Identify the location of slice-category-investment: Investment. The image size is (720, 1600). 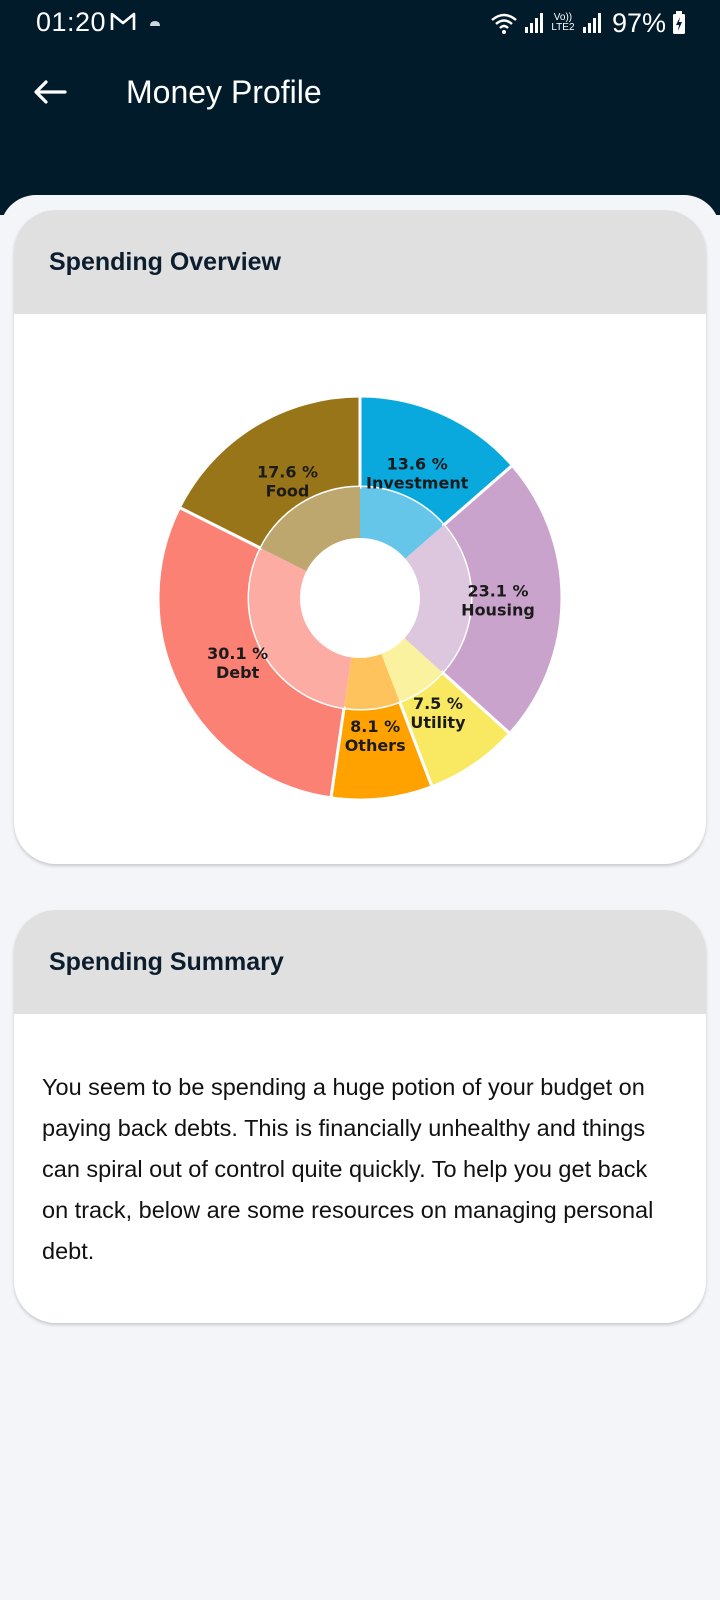
(417, 482).